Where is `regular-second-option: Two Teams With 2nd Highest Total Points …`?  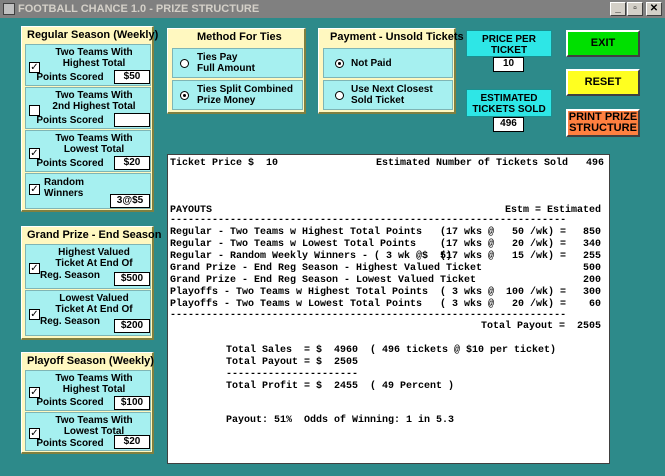 regular-second-option: Two Teams With 2nd Highest Total Points … is located at coordinates (88, 108).